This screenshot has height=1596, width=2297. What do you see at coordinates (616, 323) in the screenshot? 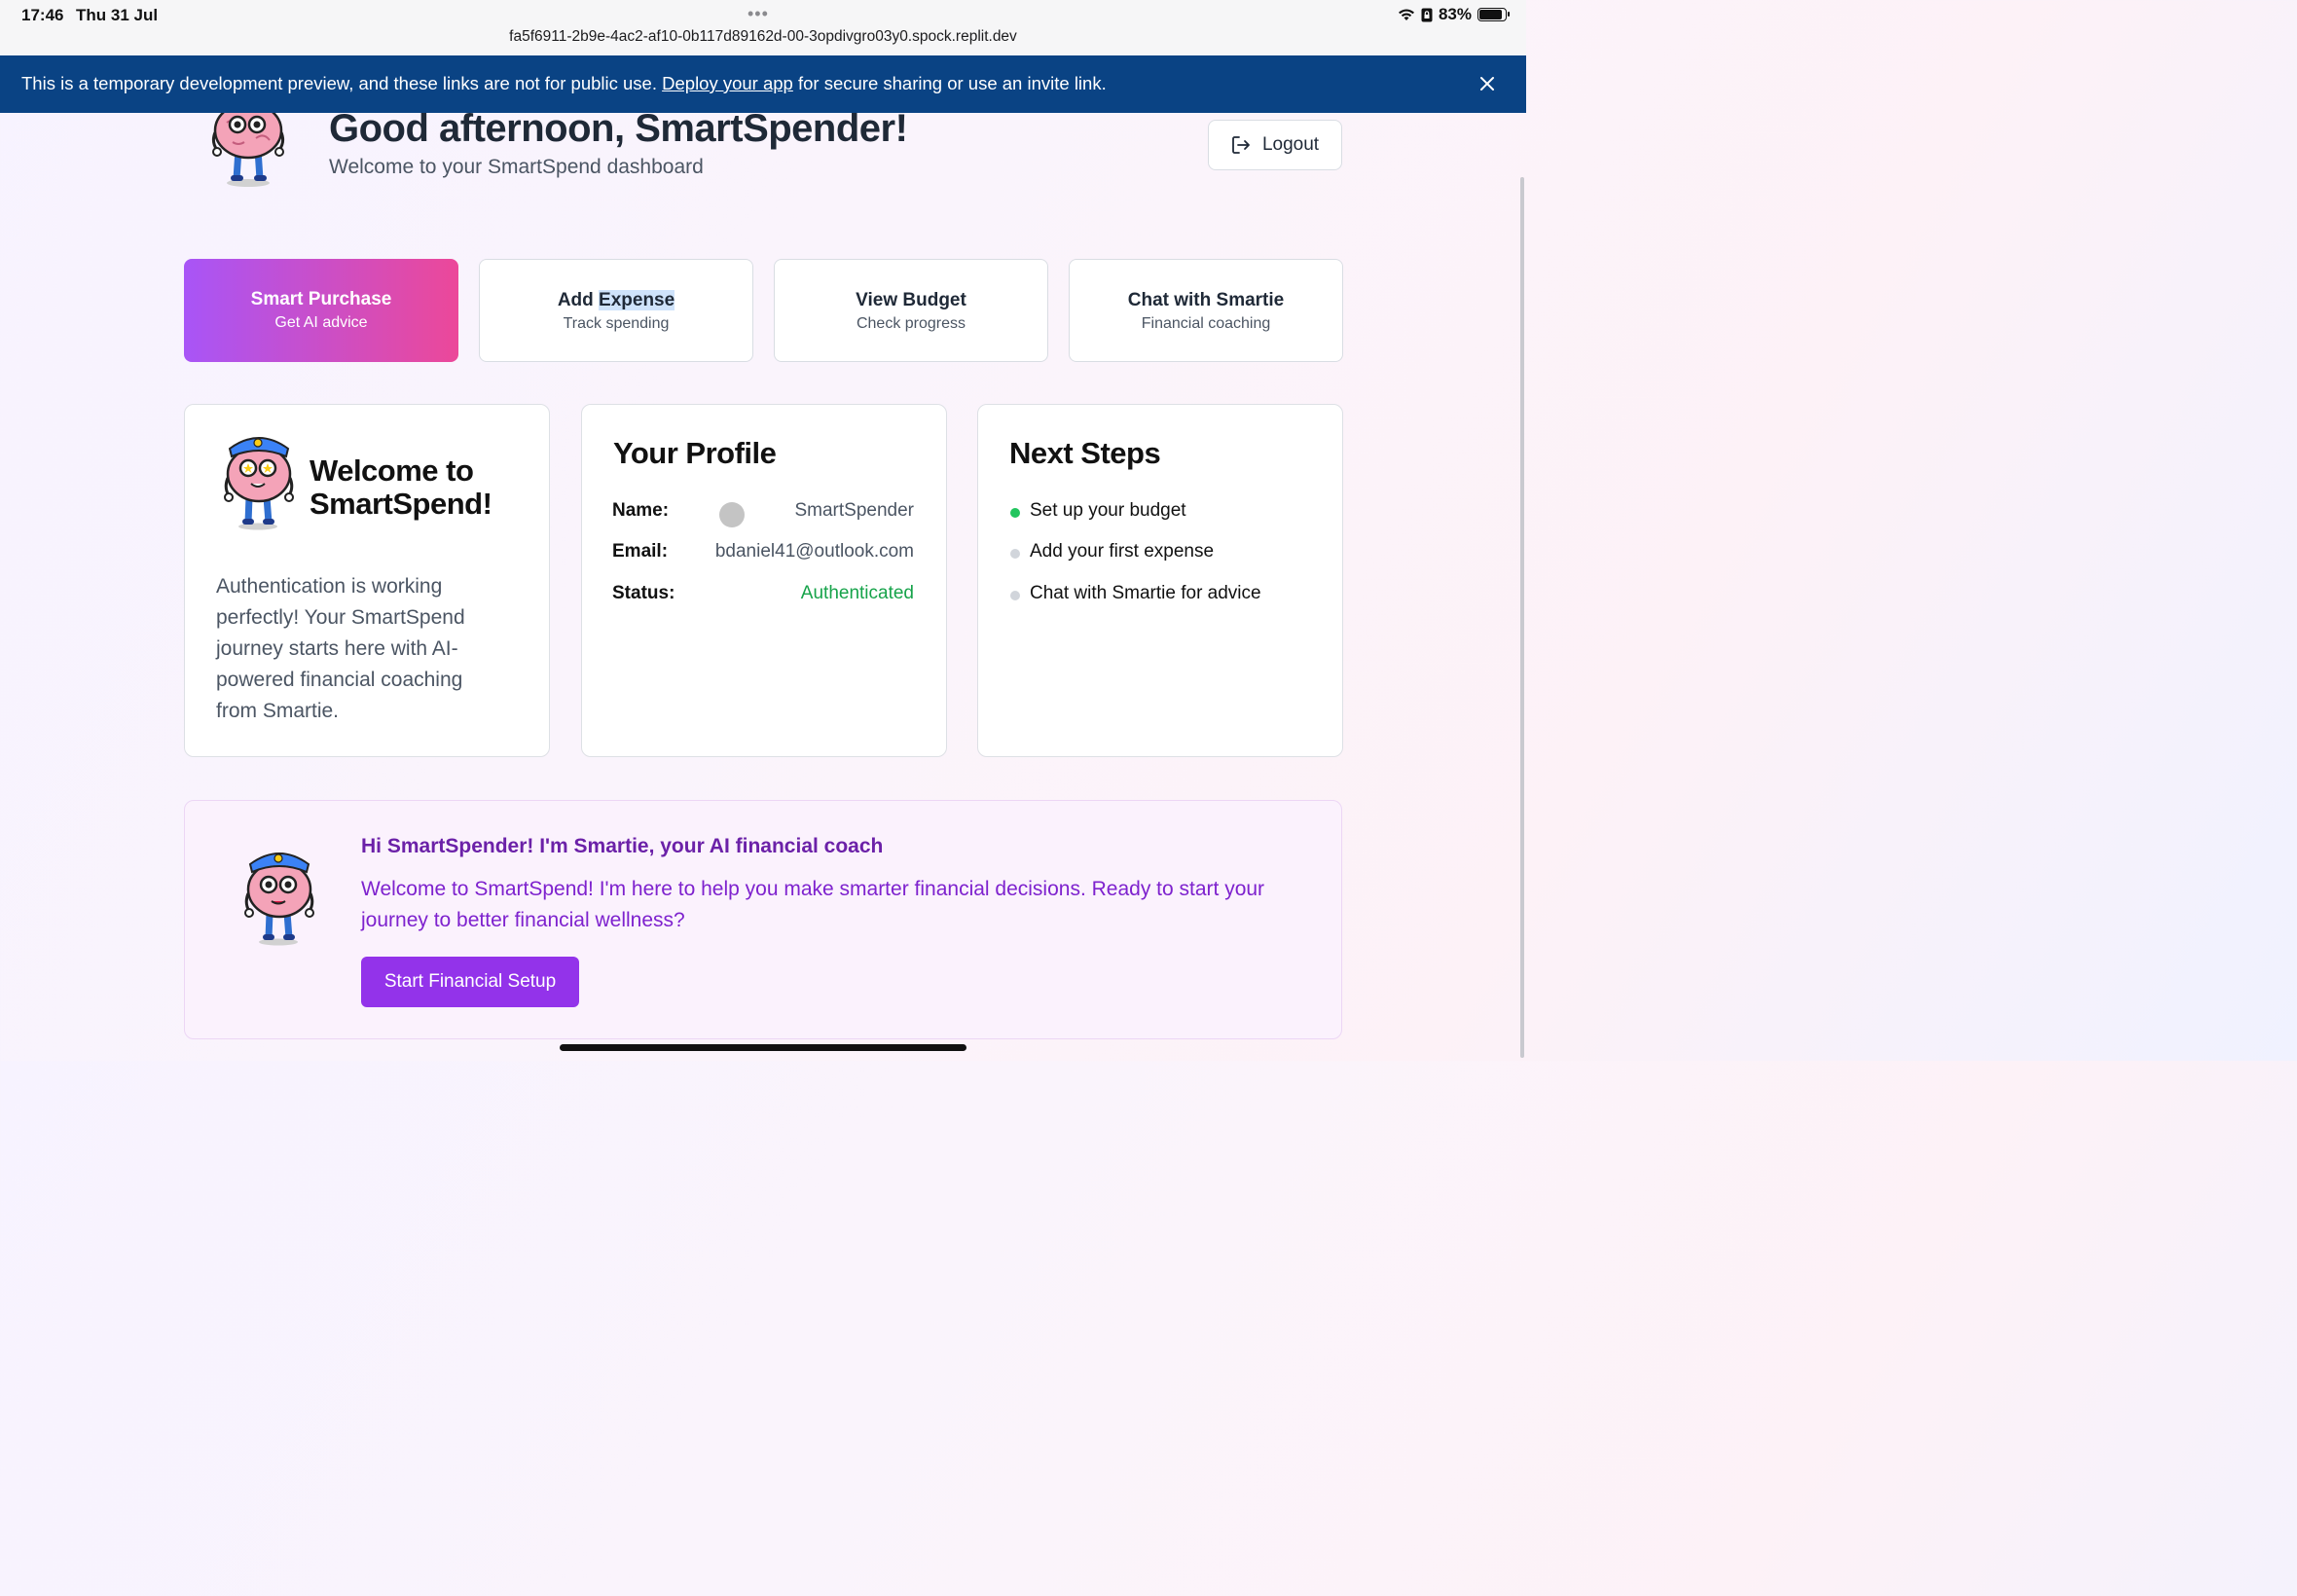
I see `action-subtitle: Track spending` at bounding box center [616, 323].